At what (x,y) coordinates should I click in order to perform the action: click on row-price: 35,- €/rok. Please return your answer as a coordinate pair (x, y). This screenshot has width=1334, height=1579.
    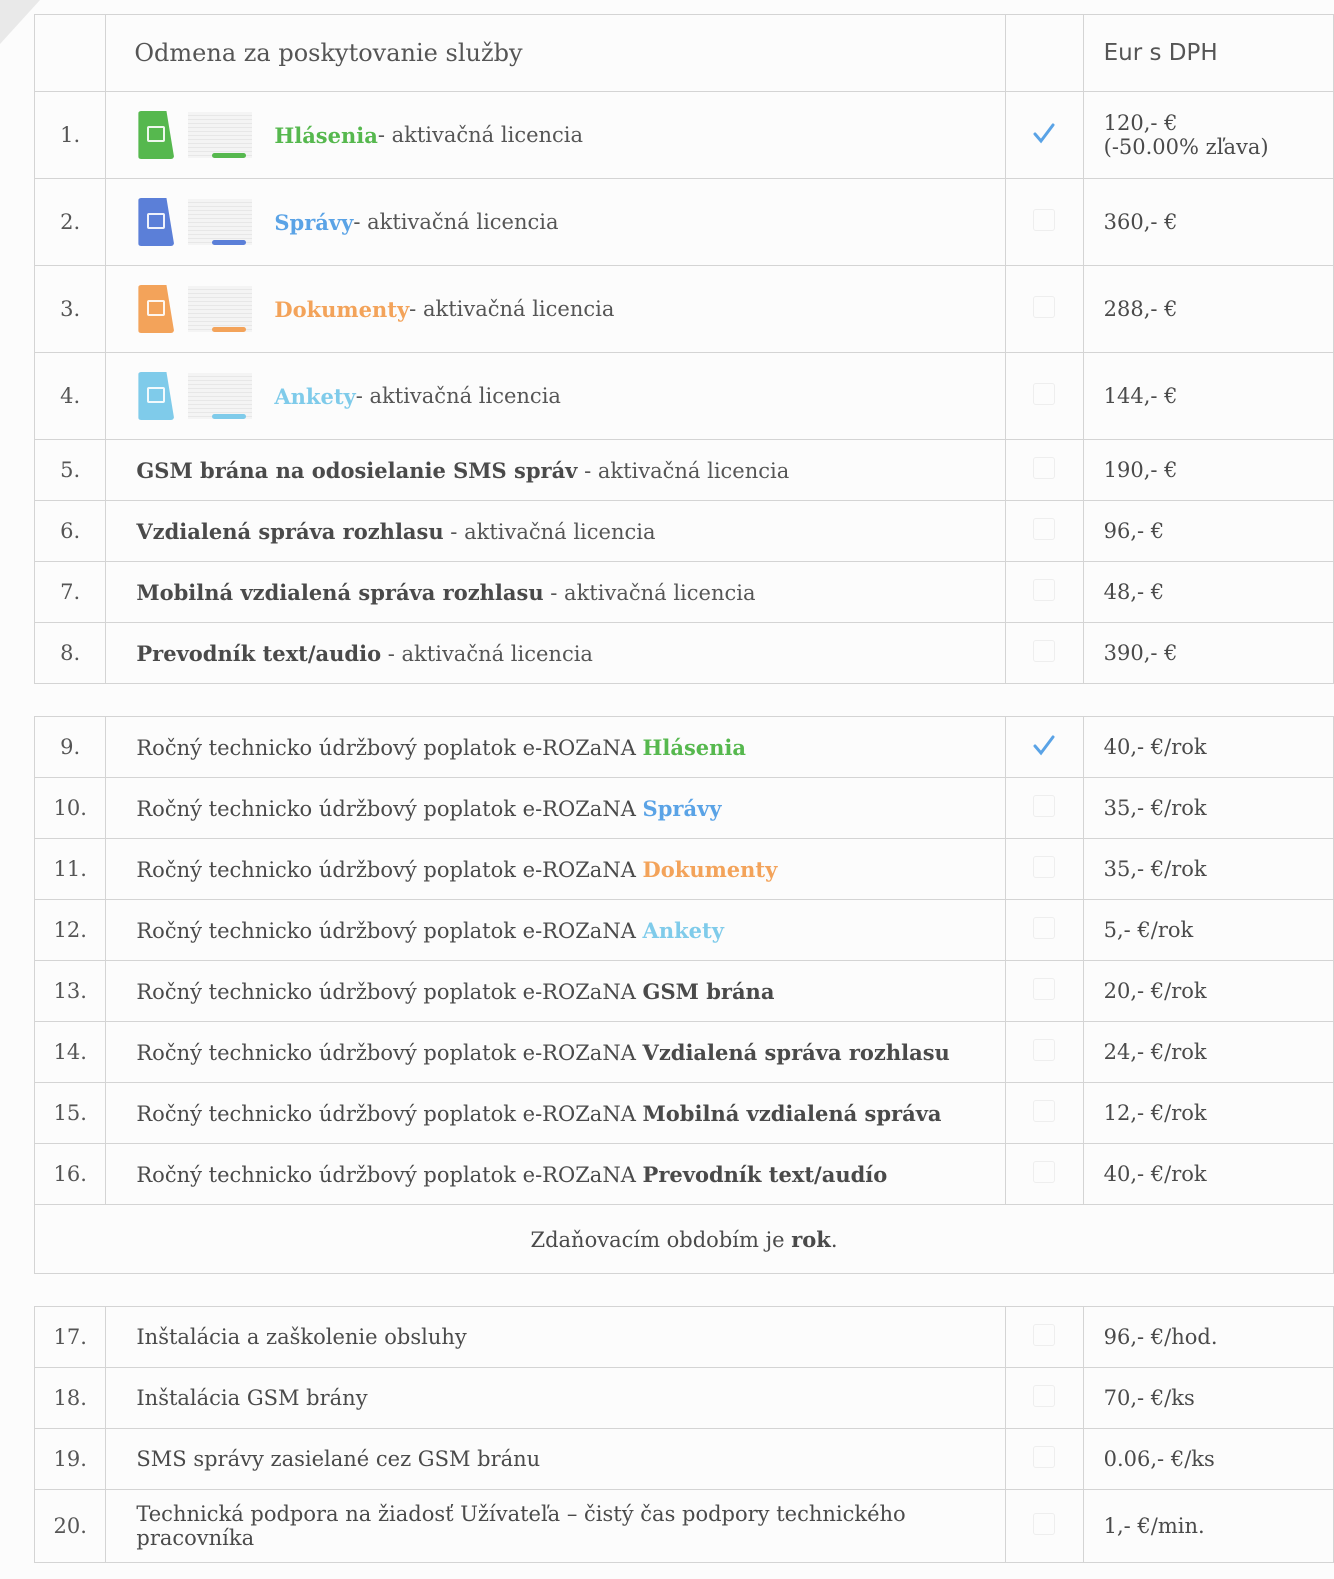
    Looking at the image, I should click on (1208, 808).